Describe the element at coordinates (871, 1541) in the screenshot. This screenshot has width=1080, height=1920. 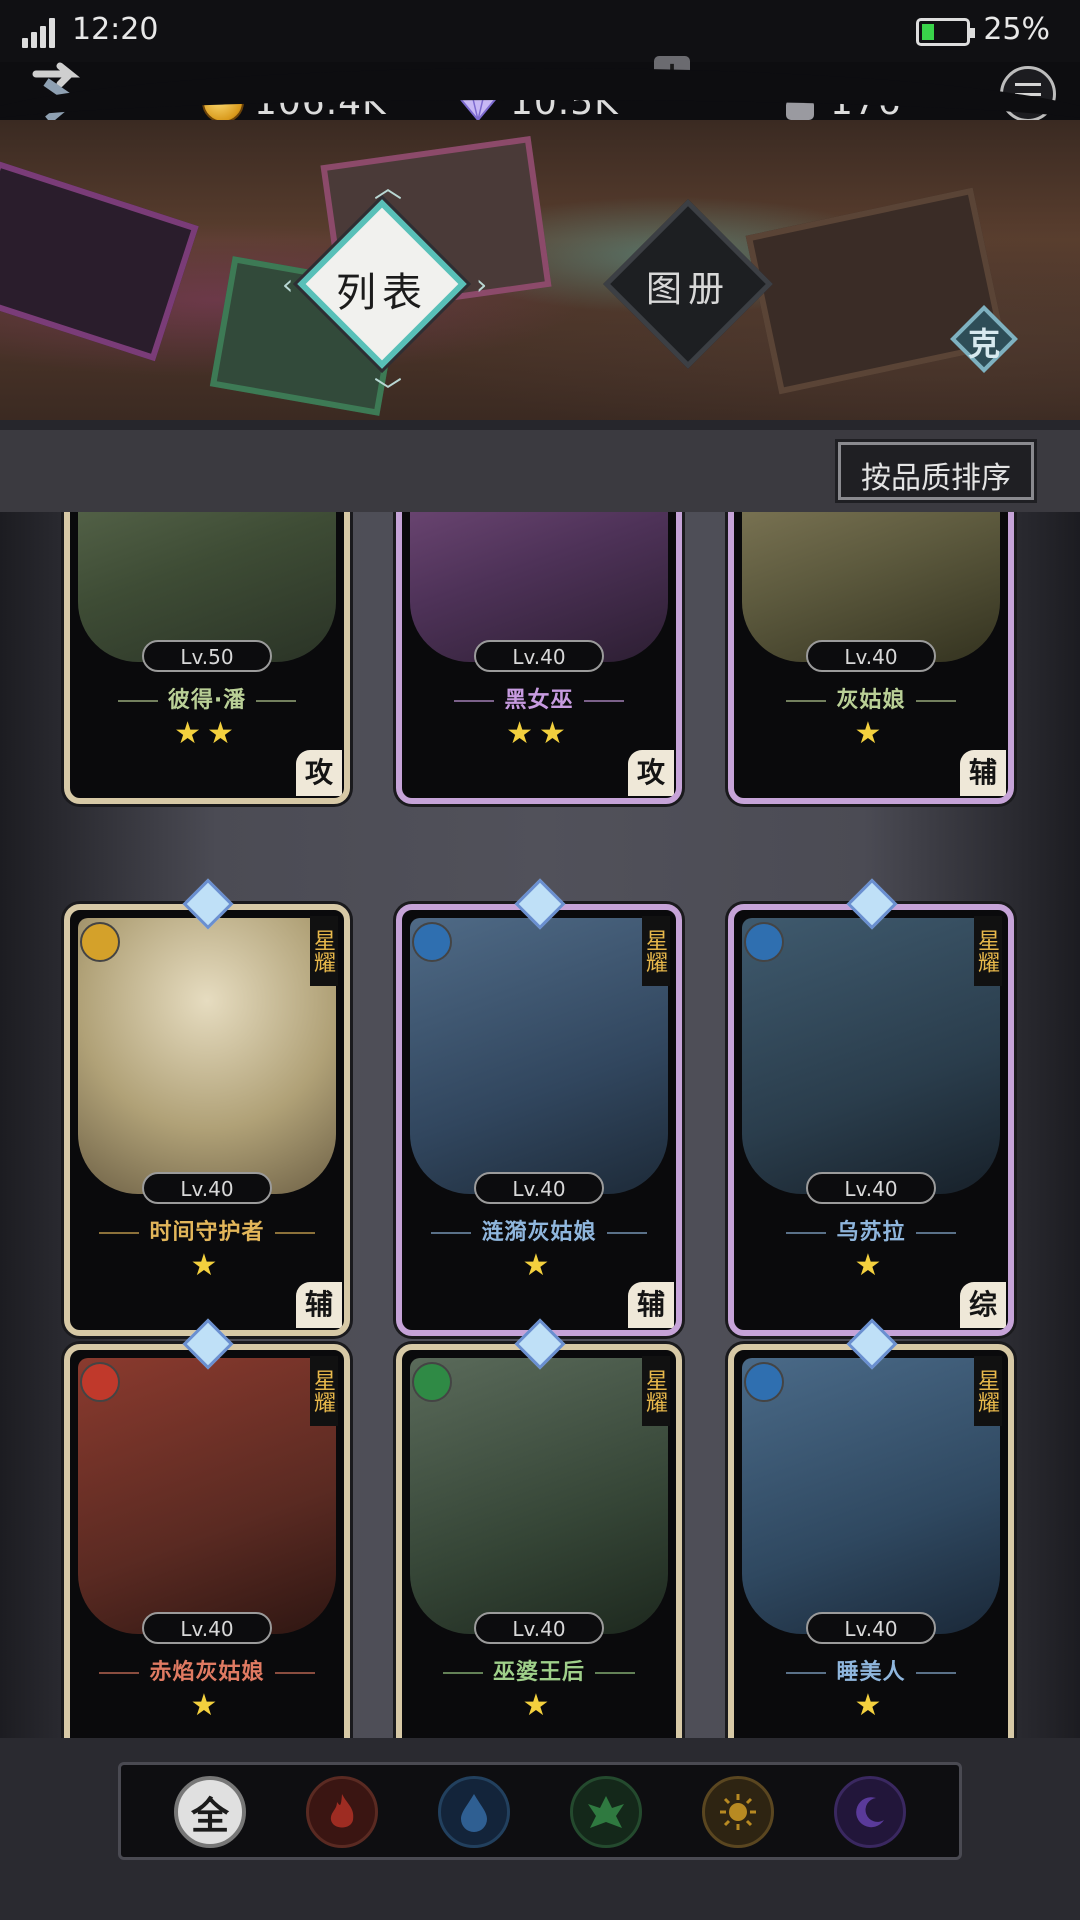
I see `hero-card: 星耀 Lv.40 睡美人 ★` at that location.